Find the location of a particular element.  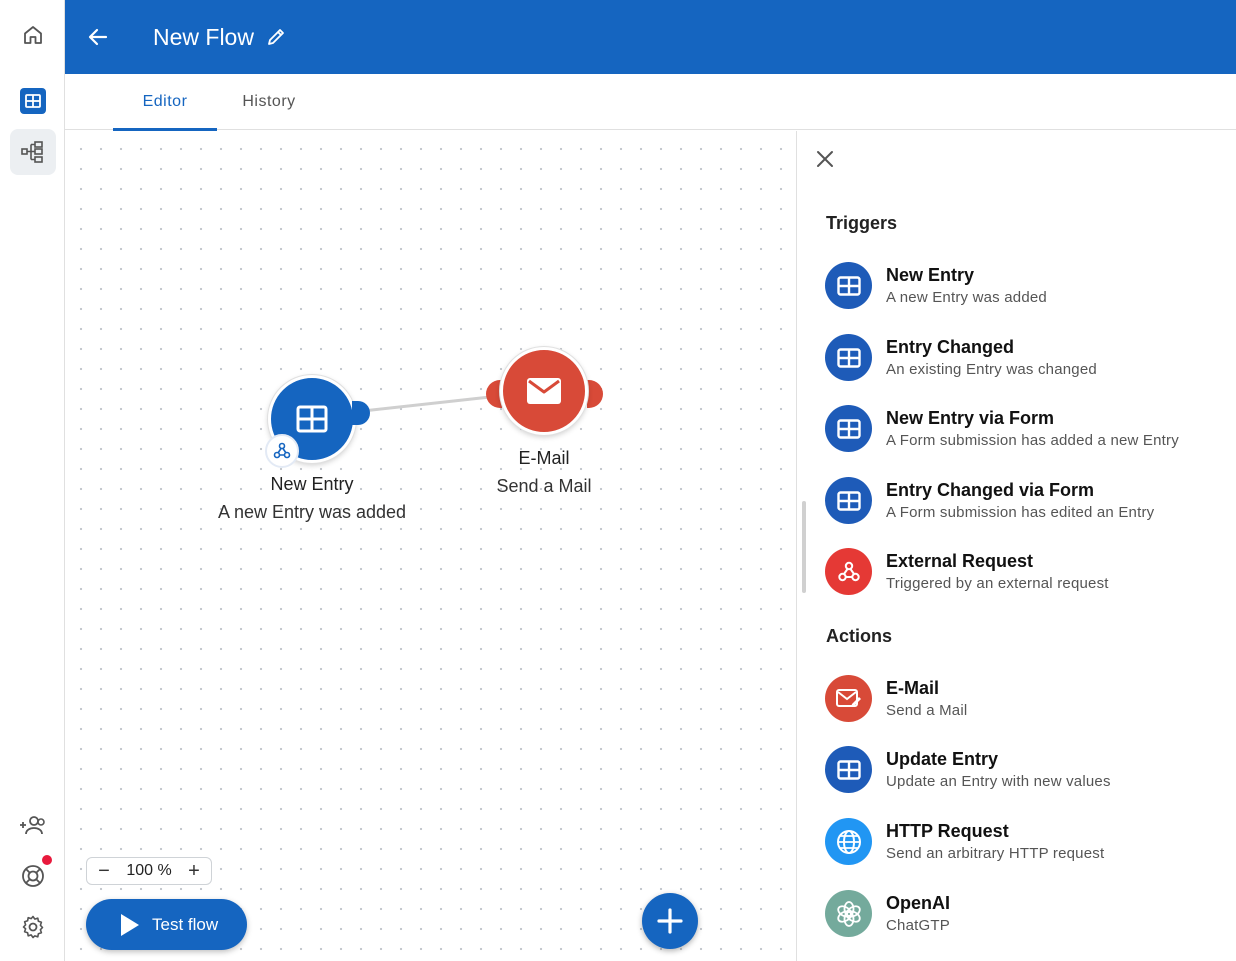

notification-dot is located at coordinates (47, 860).